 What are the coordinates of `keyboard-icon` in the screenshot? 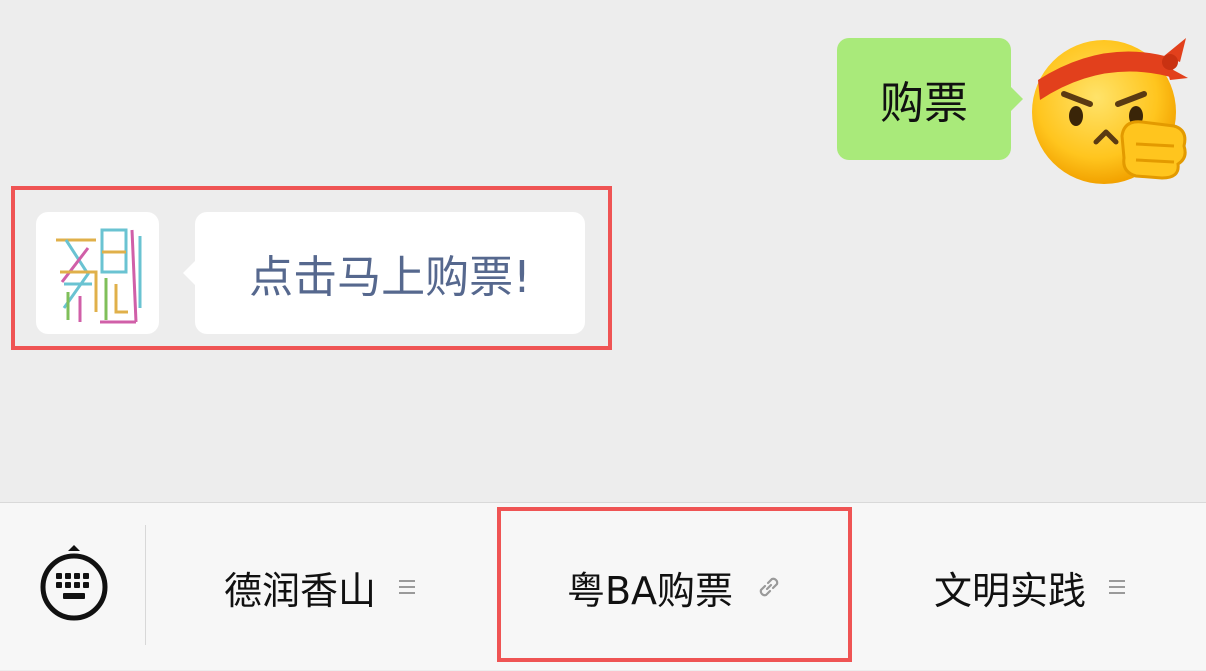 It's located at (74, 583).